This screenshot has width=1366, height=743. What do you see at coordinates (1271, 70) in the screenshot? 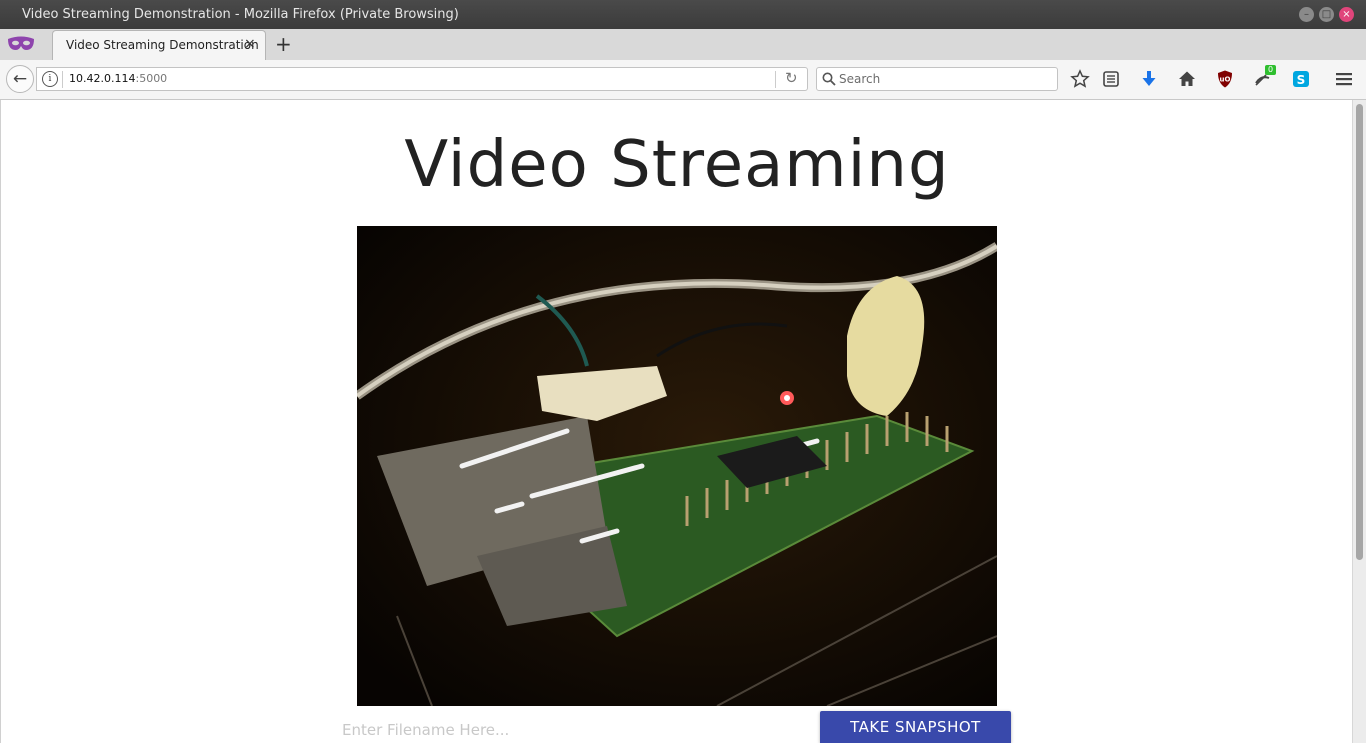
I see `extension-badge-count: 0` at bounding box center [1271, 70].